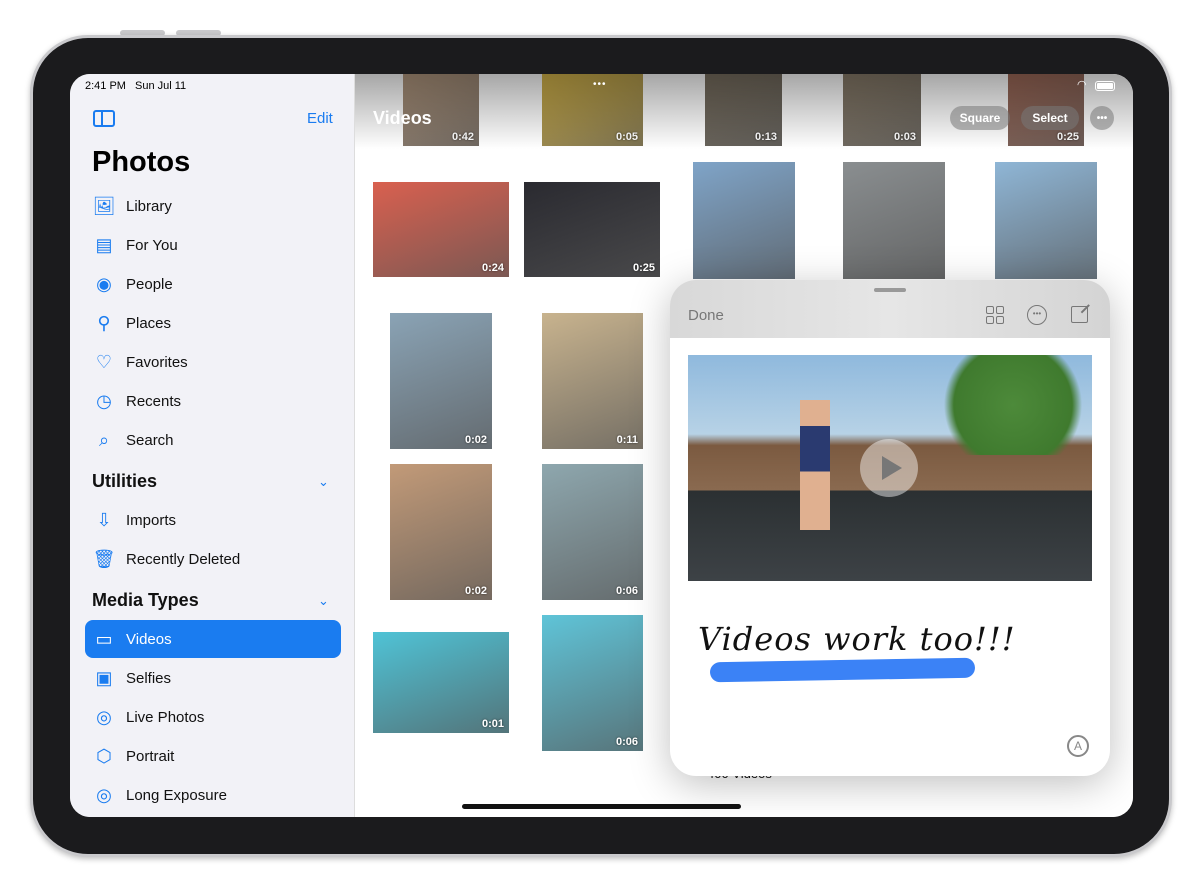 This screenshot has width=1200, height=889. I want to click on import-icon: ⇩, so click(104, 519).